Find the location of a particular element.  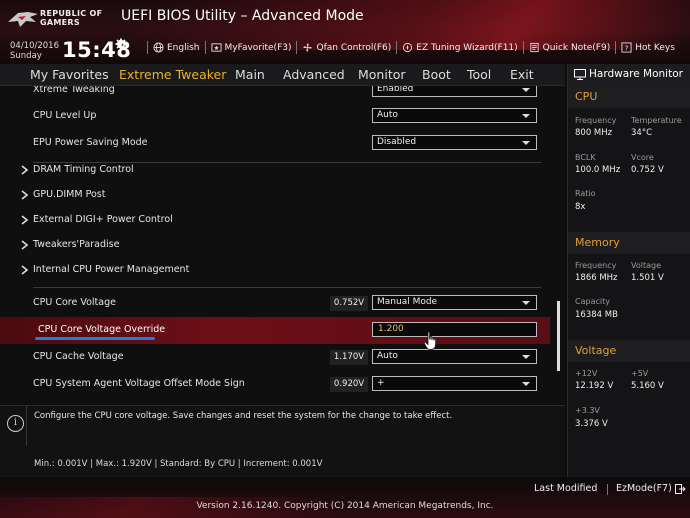

submenu-gpu-dimm-post: GPU.DIMM Post is located at coordinates (275, 195).